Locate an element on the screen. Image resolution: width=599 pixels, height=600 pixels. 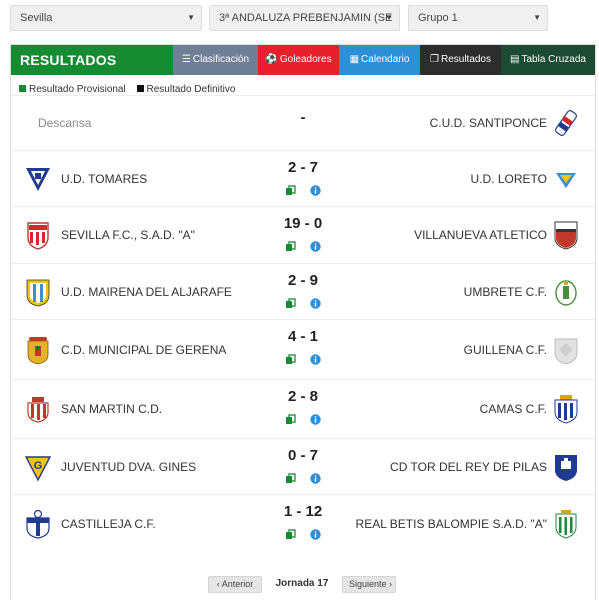
match-score: - is located at coordinates (303, 117).